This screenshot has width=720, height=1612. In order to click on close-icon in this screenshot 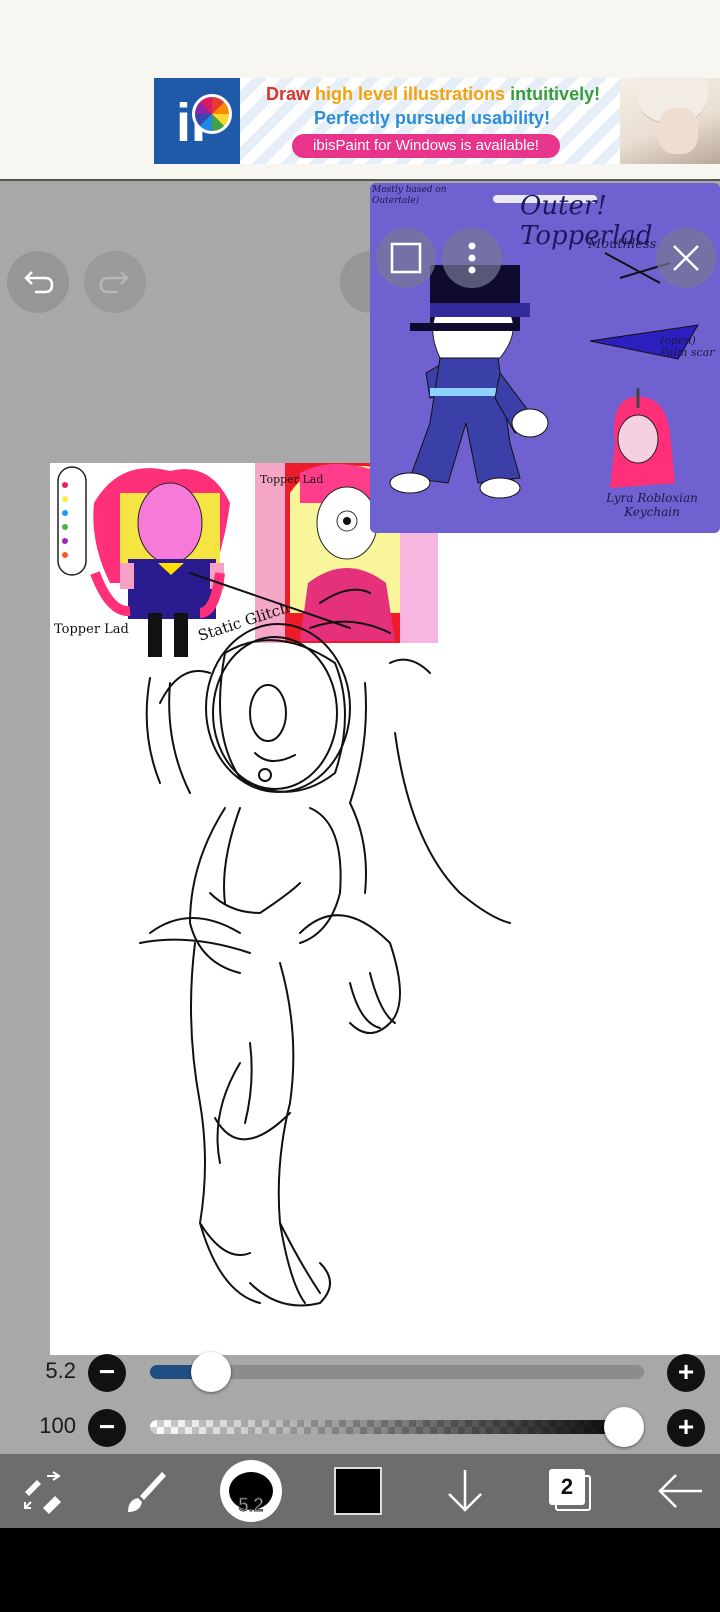, I will do `click(686, 258)`.